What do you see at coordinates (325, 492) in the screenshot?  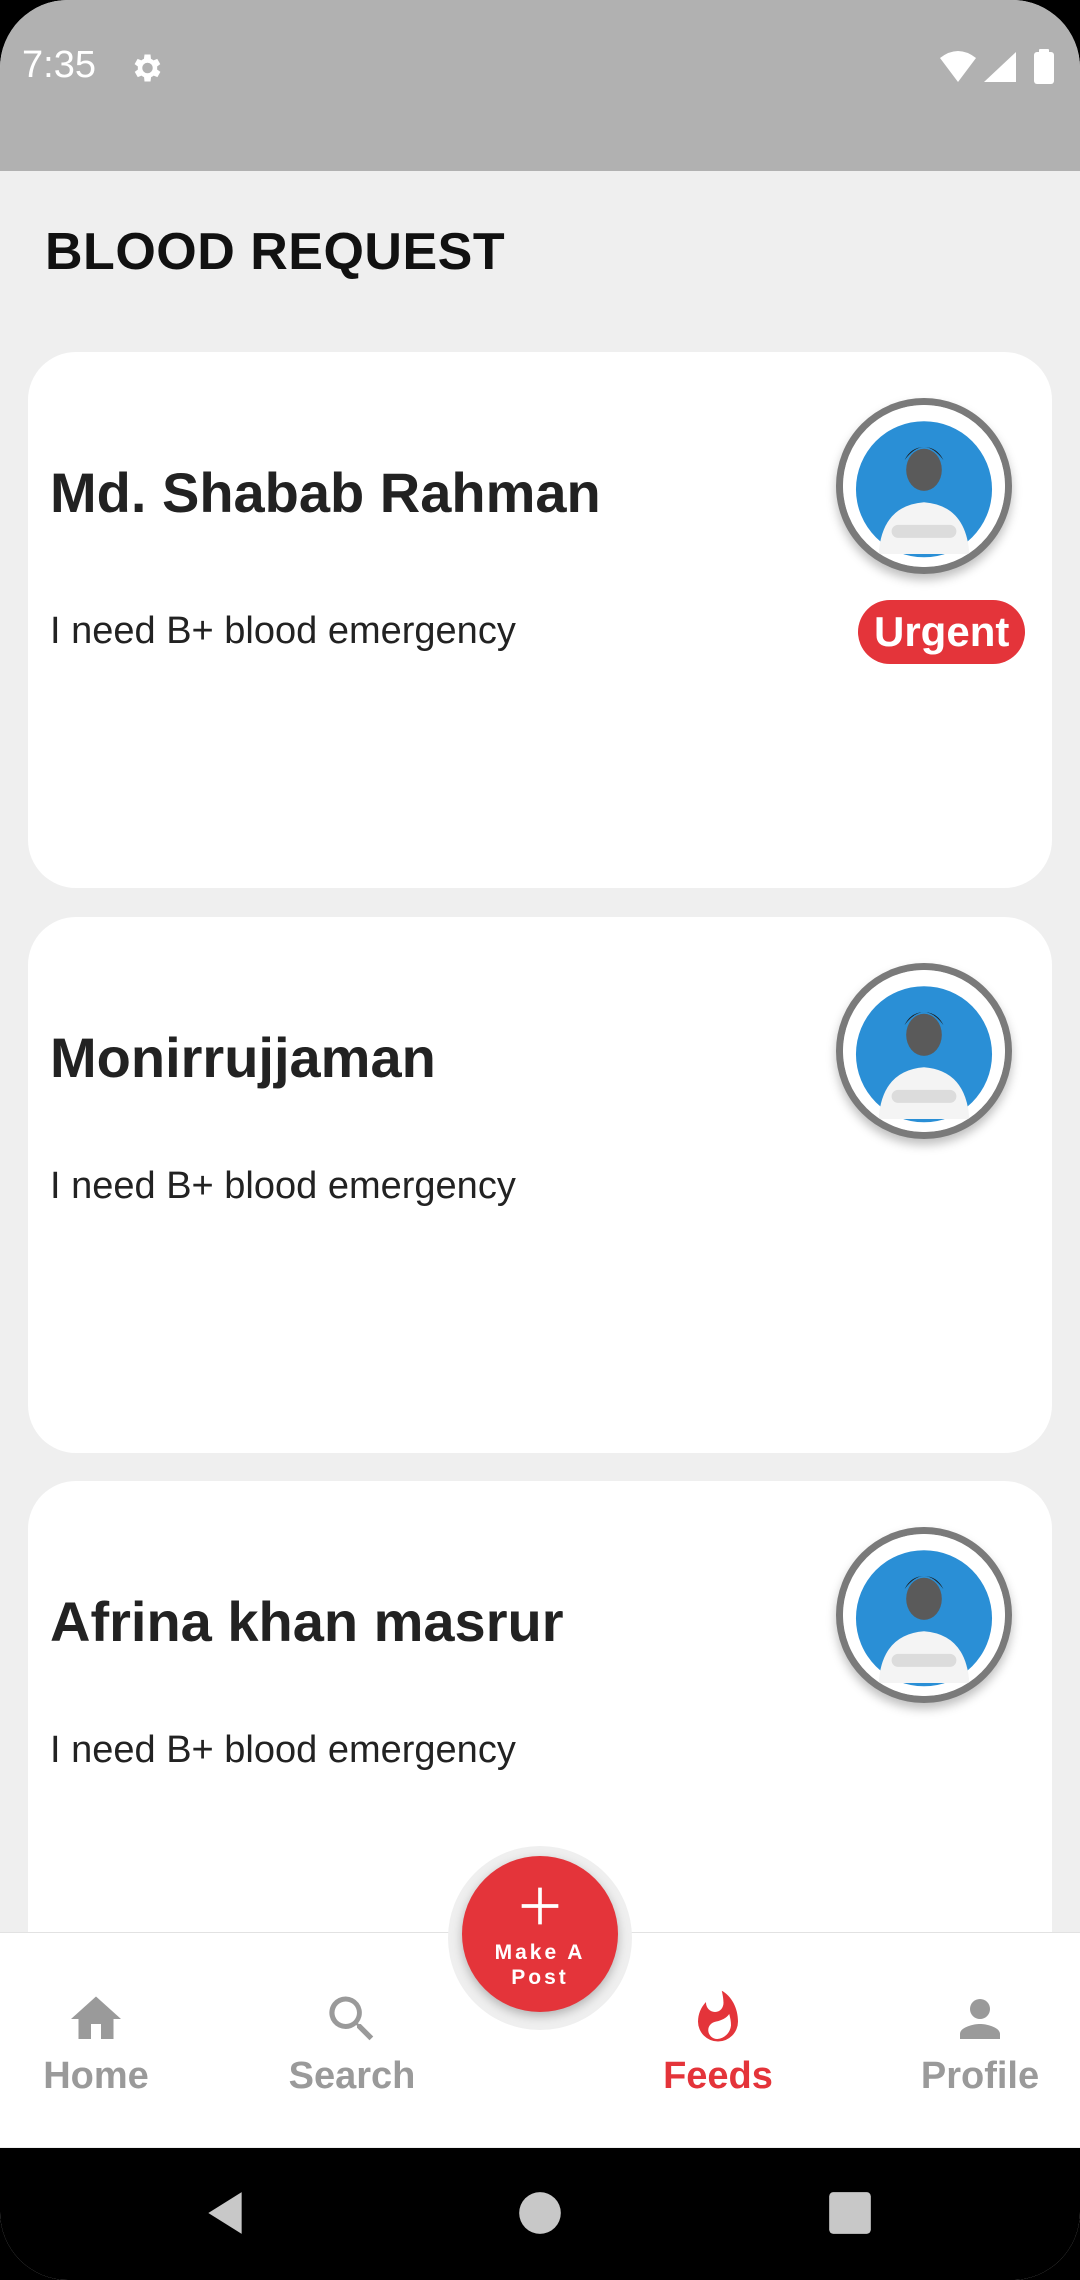 I see `requester-name: Md. Shabab Rahman` at bounding box center [325, 492].